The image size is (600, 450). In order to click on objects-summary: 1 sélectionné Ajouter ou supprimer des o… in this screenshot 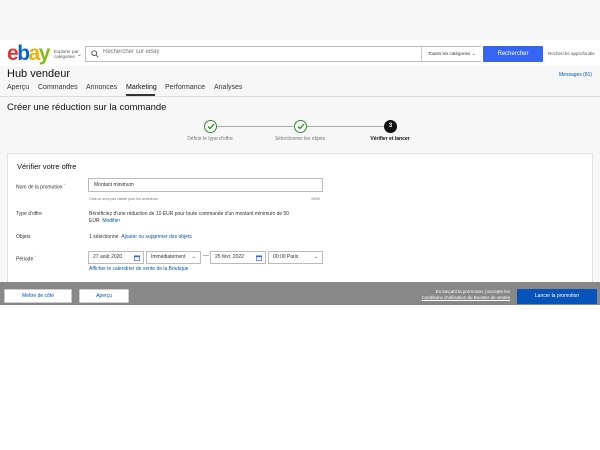, I will do `click(140, 237)`.